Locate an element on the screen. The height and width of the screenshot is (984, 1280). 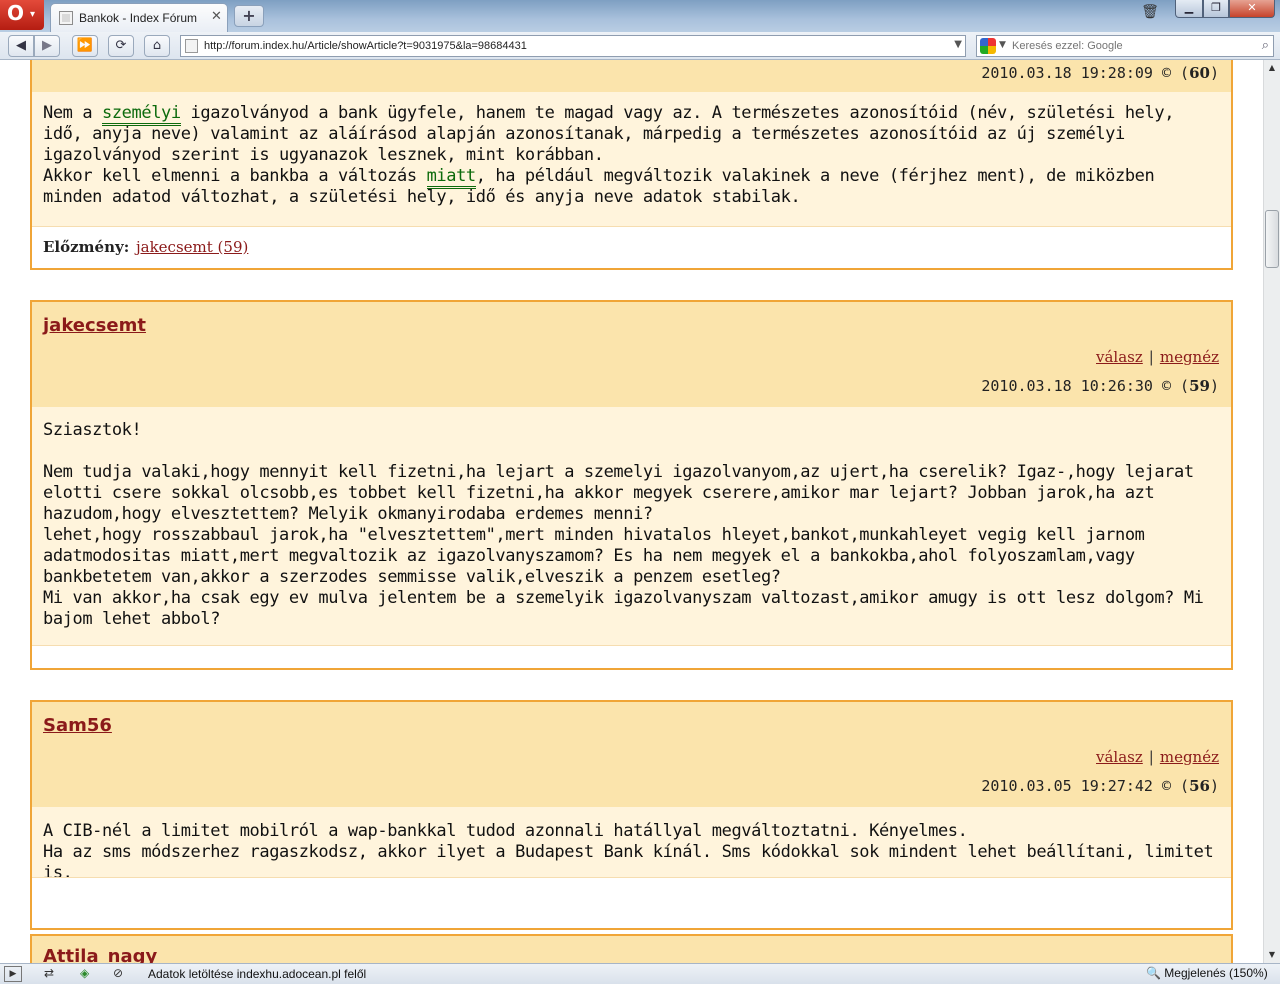
vertical-scrollbar: ▲ ▼ is located at coordinates (1271, 511).